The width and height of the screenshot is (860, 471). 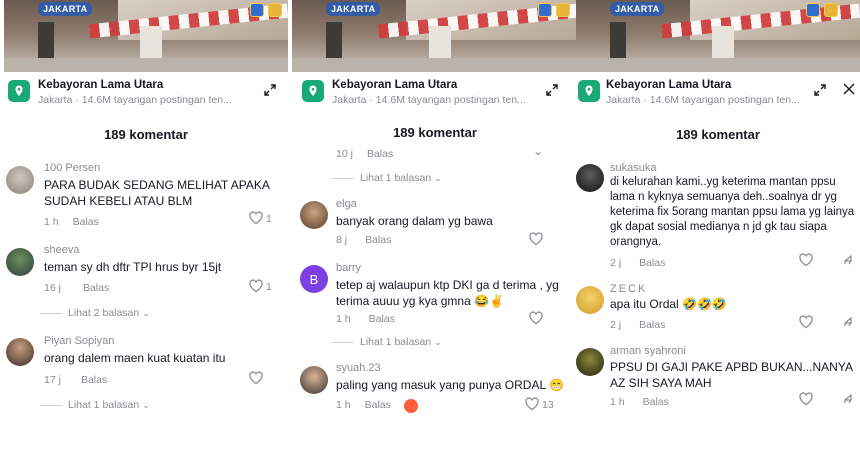 What do you see at coordinates (342, 240) in the screenshot?
I see `comment-time: 8 j` at bounding box center [342, 240].